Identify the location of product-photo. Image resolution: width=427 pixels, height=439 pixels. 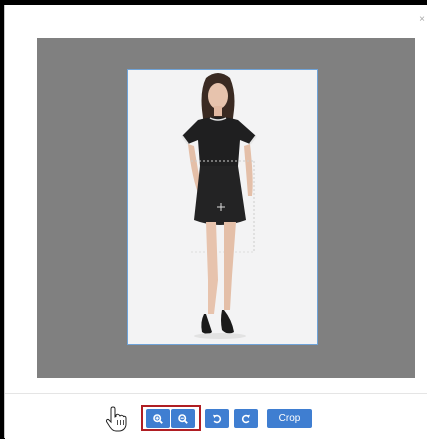
(219, 206).